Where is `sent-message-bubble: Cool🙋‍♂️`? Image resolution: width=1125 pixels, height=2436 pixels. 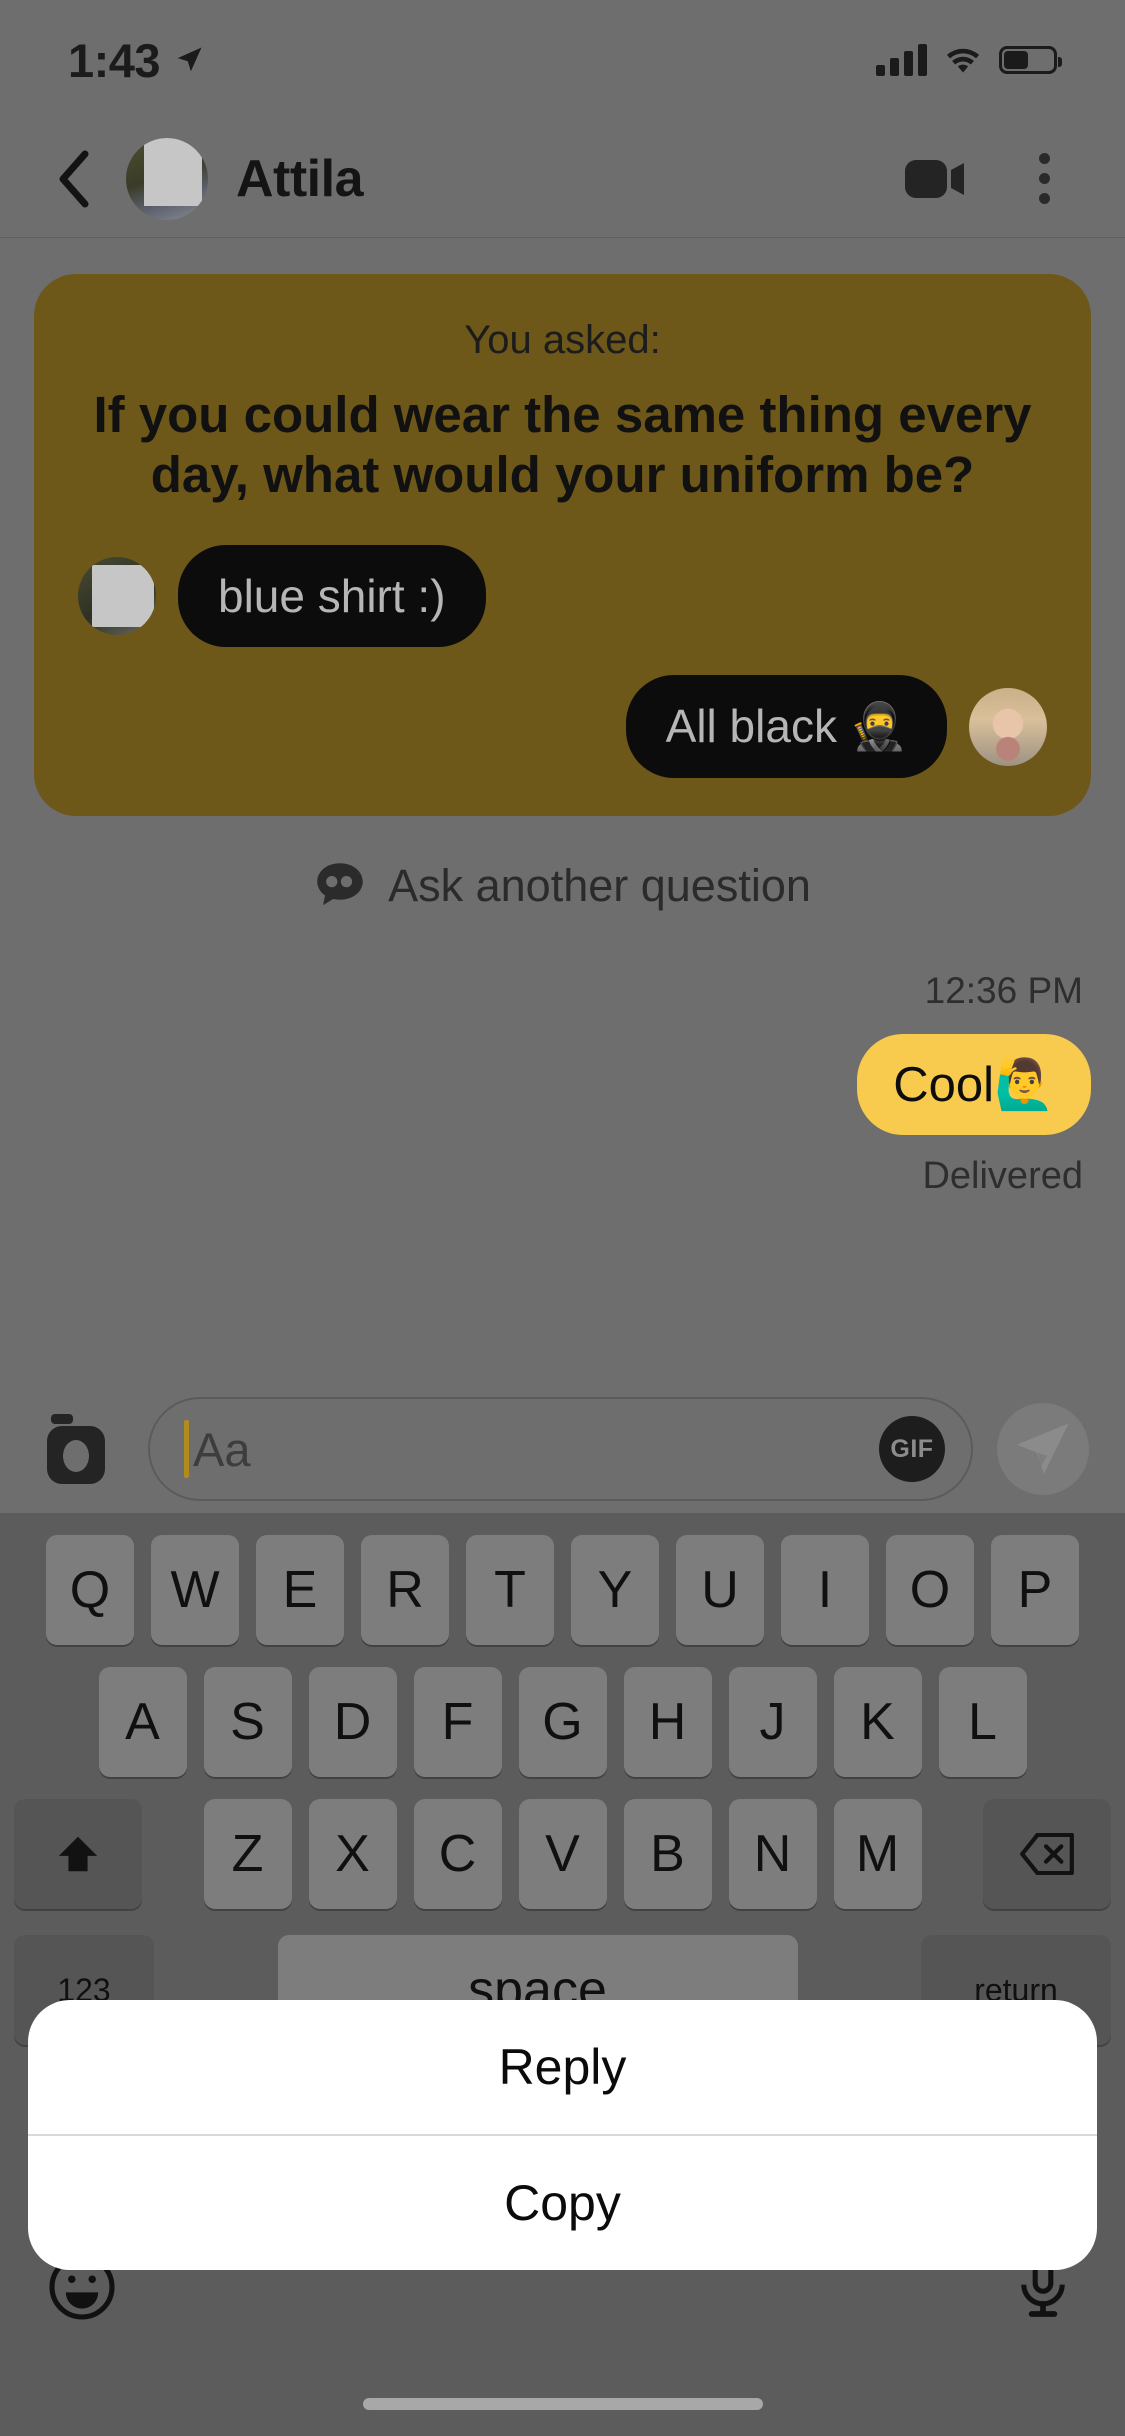 sent-message-bubble: Cool🙋‍♂️ is located at coordinates (974, 1085).